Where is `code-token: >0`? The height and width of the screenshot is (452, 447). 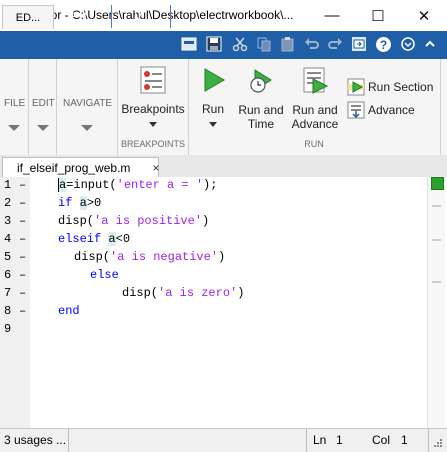 code-token: >0 is located at coordinates (94, 203).